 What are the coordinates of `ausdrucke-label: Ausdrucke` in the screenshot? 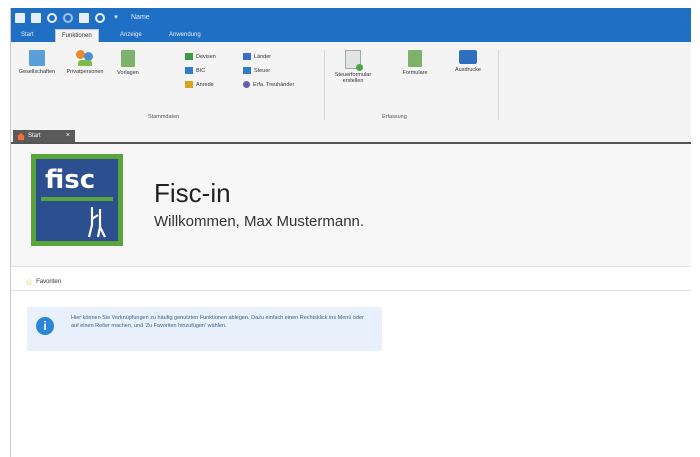 It's located at (468, 70).